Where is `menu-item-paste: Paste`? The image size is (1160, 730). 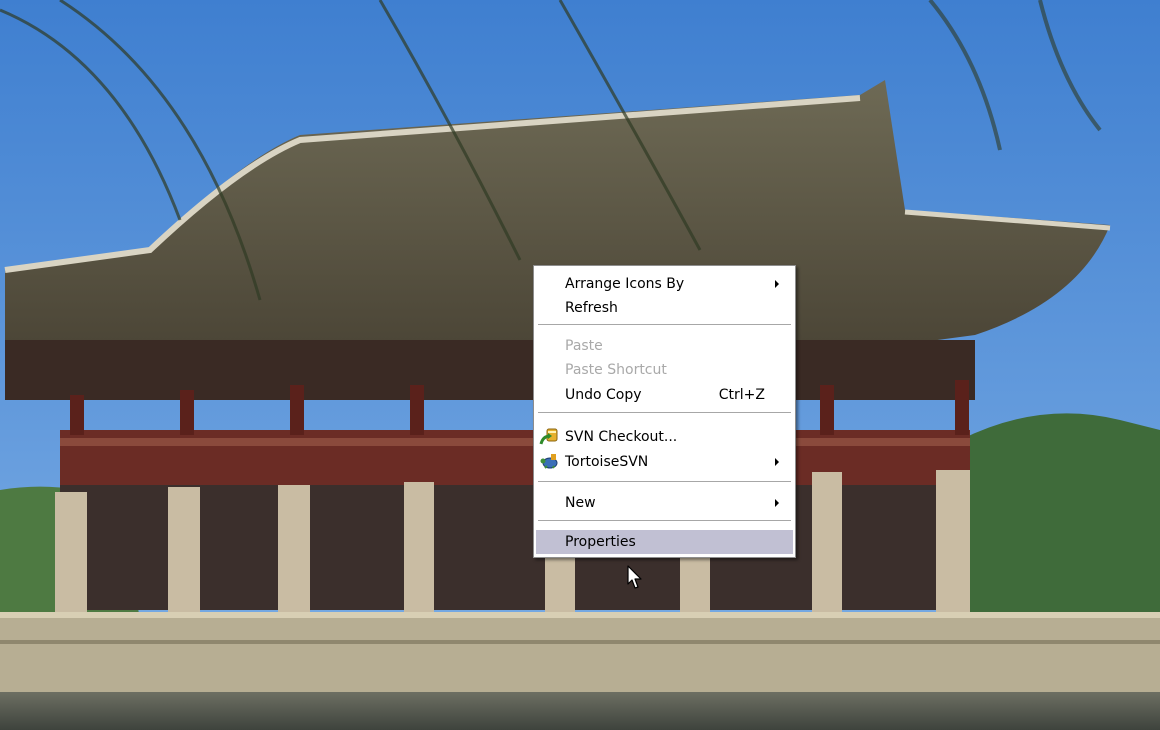
menu-item-paste: Paste is located at coordinates (664, 346).